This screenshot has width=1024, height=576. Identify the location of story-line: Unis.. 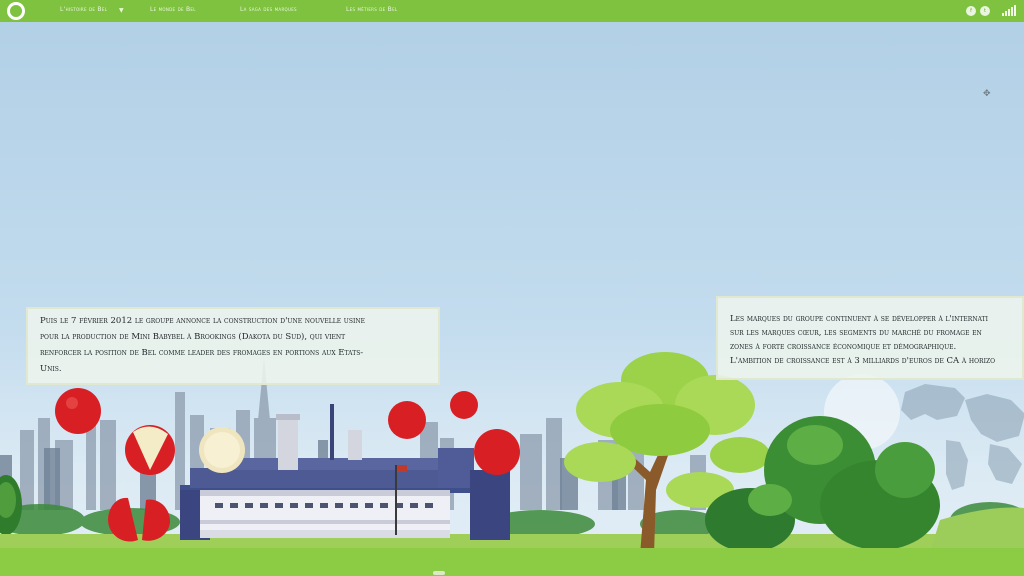
(51, 369).